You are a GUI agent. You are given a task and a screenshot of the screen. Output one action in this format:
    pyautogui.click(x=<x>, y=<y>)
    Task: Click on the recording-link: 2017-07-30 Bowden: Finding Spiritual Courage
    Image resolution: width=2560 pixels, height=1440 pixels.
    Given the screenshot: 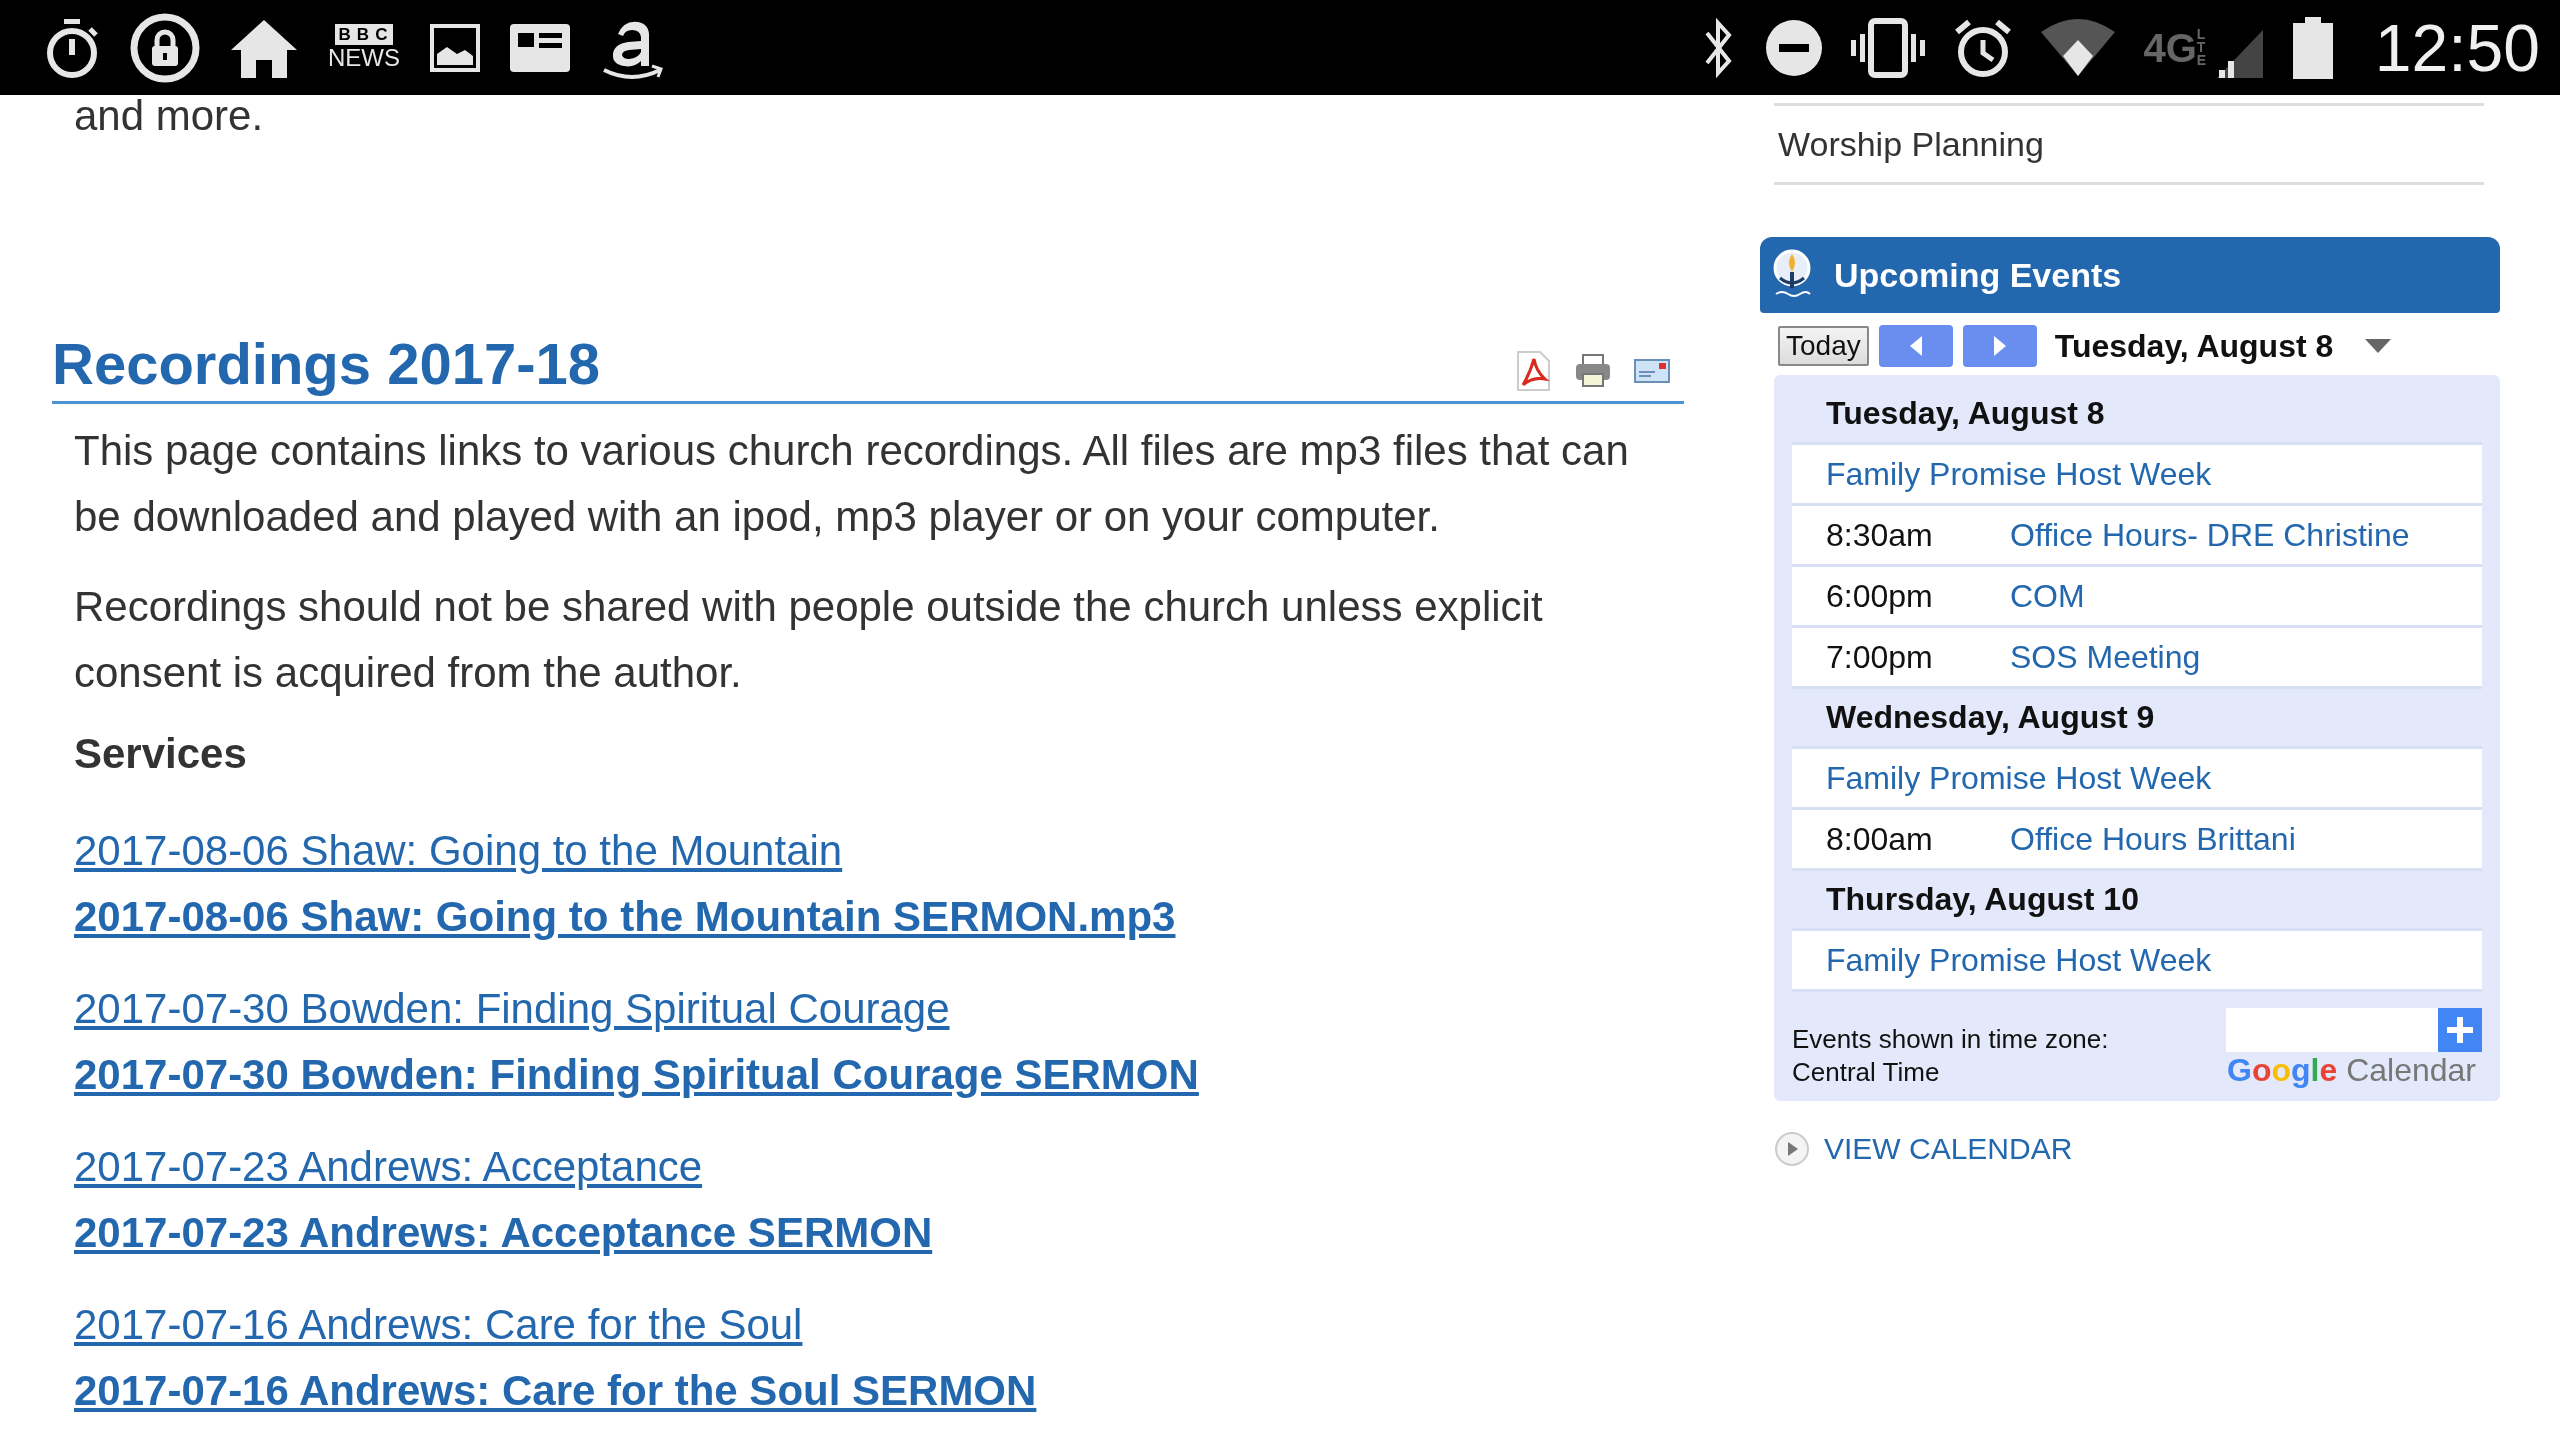 What is the action you would take?
    pyautogui.click(x=512, y=1008)
    